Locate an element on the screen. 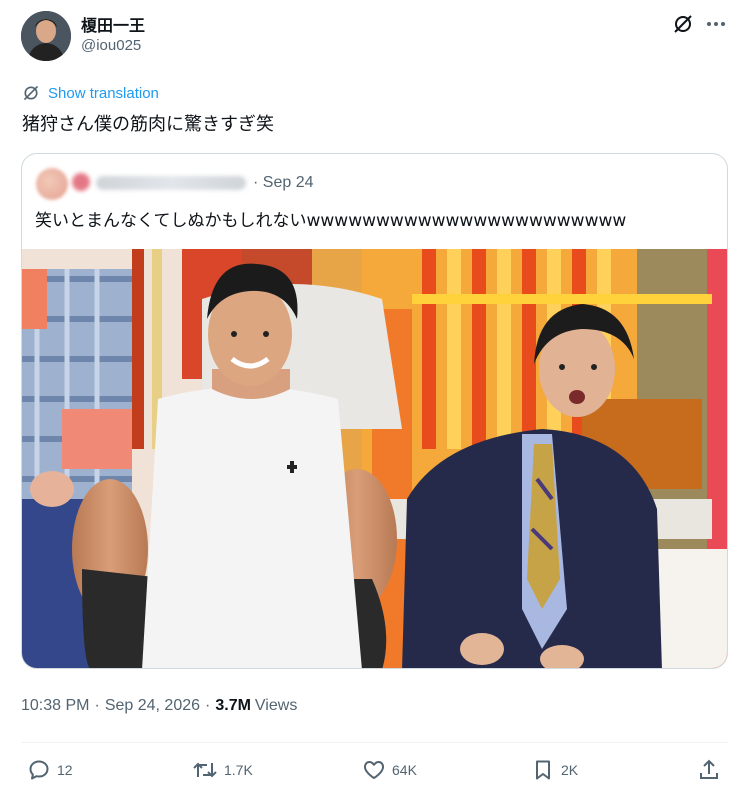 The width and height of the screenshot is (751, 797). more-button is located at coordinates (716, 24).